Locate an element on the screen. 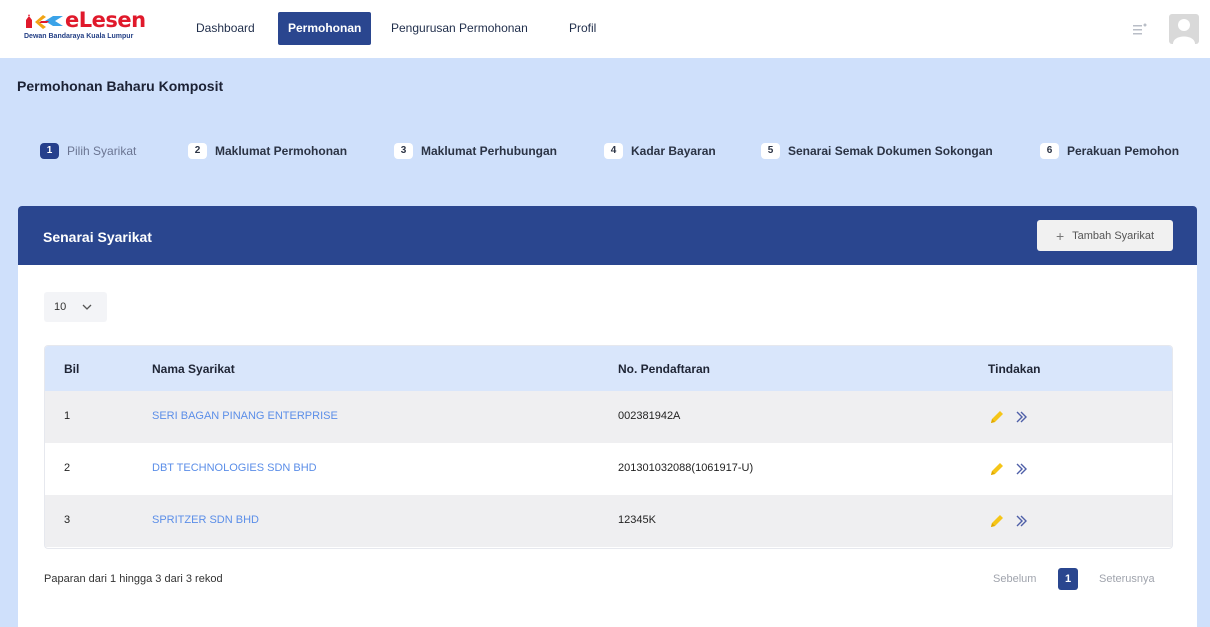 The height and width of the screenshot is (627, 1210). menu-icon is located at coordinates (1140, 29).